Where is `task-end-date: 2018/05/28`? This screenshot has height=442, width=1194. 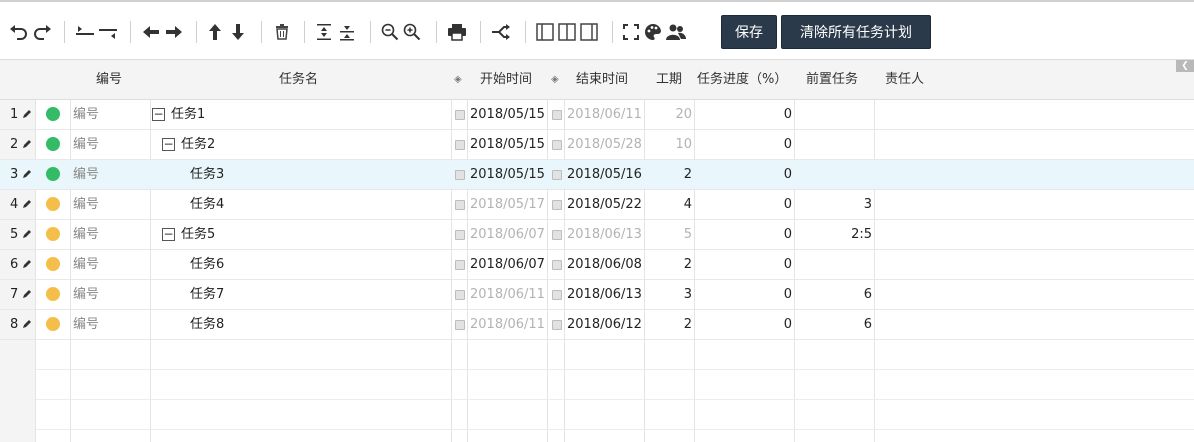
task-end-date: 2018/05/28 is located at coordinates (604, 144).